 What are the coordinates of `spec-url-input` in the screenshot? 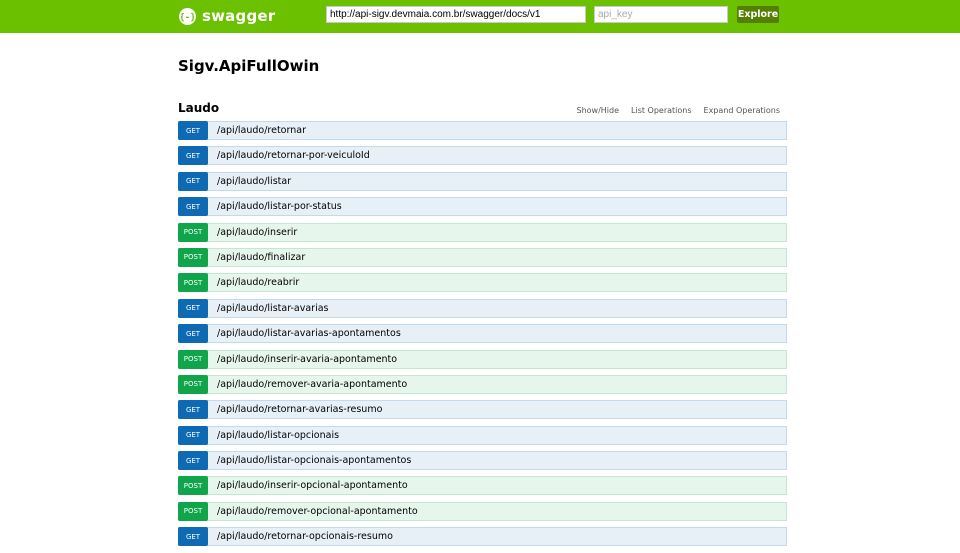 It's located at (456, 14).